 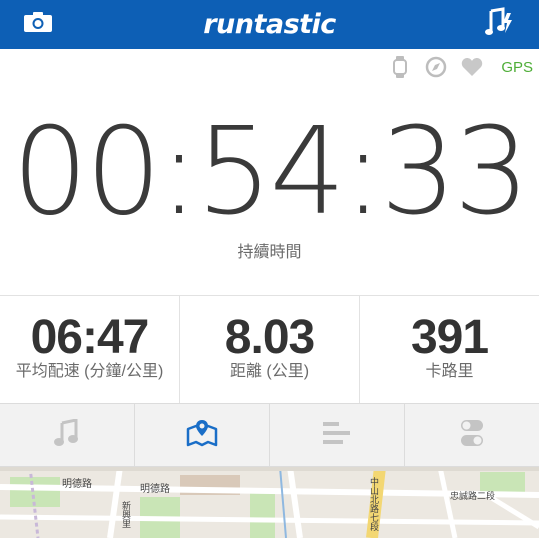 I want to click on calories-stat: 391 卡路里, so click(x=449, y=349).